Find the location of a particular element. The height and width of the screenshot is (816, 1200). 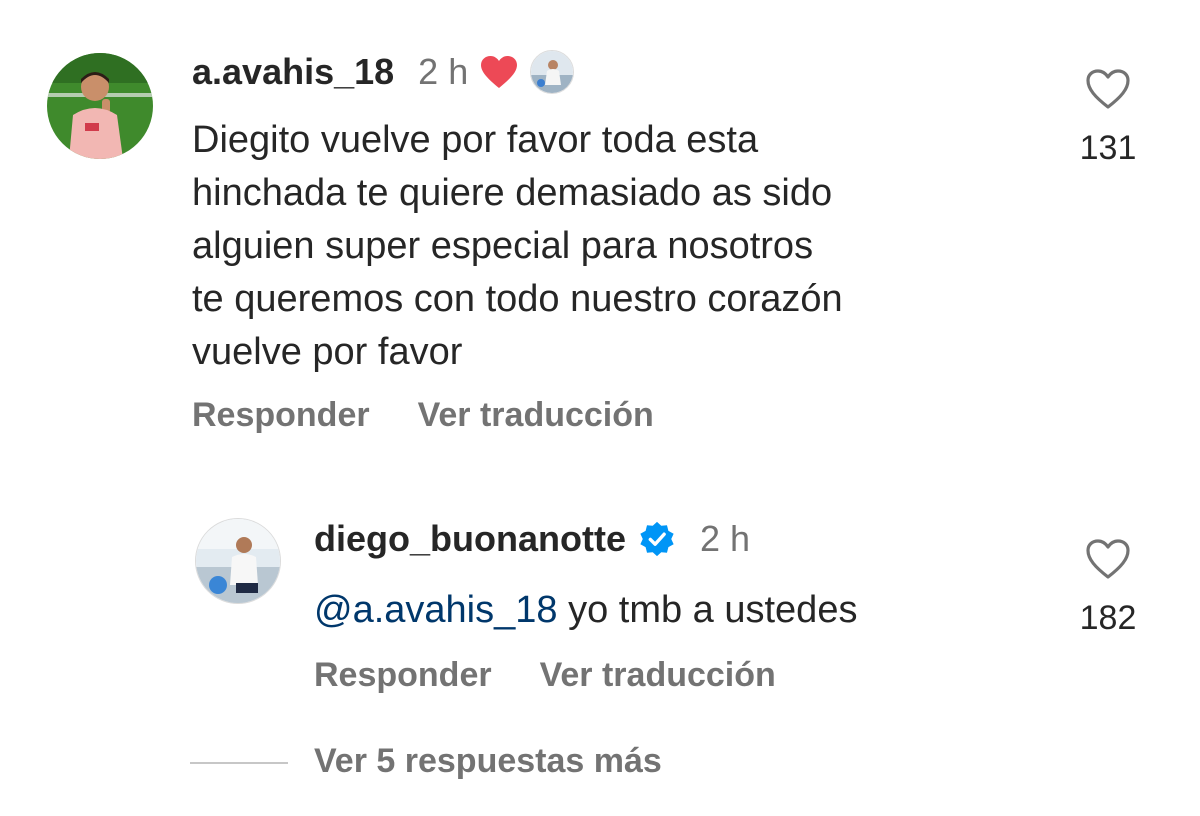

reply-text: @a.avahis_18 yo tmb a ustedes is located at coordinates (585, 610).